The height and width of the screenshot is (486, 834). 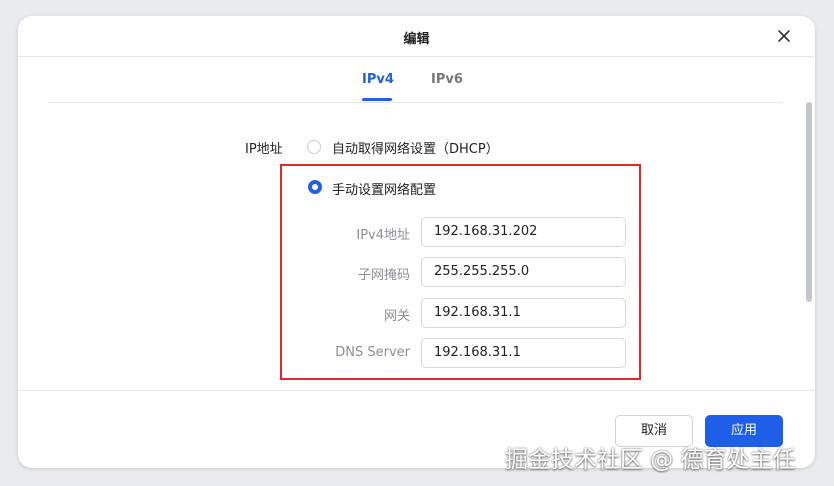 What do you see at coordinates (523, 272) in the screenshot?
I see `subnet-mask-input: 255.255.255.0` at bounding box center [523, 272].